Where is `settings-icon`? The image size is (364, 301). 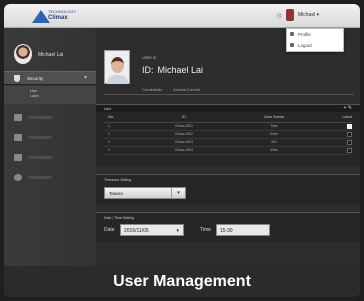
settings-icon is located at coordinates (18, 117).